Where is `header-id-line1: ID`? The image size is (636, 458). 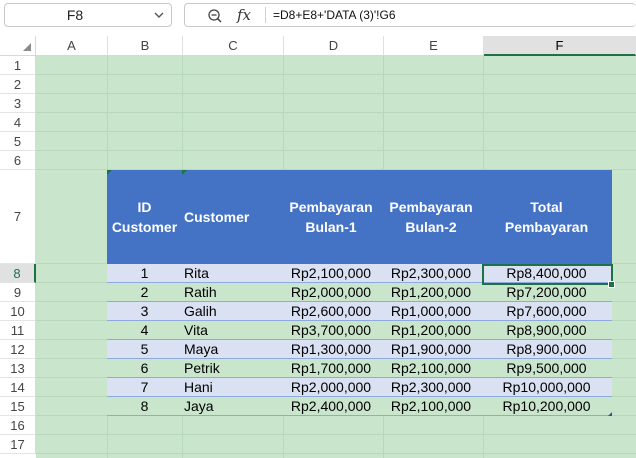
header-id-line1: ID is located at coordinates (144, 207).